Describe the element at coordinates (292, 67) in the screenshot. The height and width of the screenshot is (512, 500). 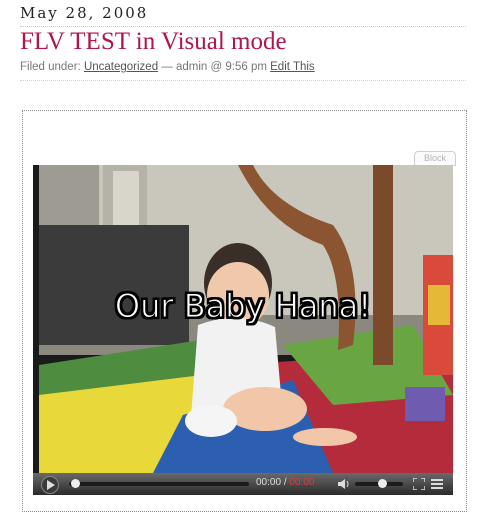
I see `edit-link: Edit This` at that location.